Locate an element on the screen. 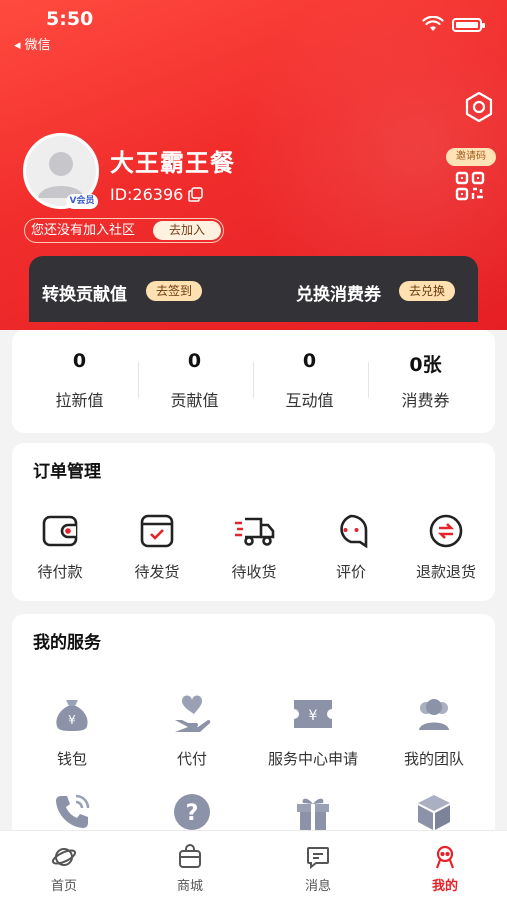  service-wallet: ¥ 钱包 is located at coordinates (72, 730).